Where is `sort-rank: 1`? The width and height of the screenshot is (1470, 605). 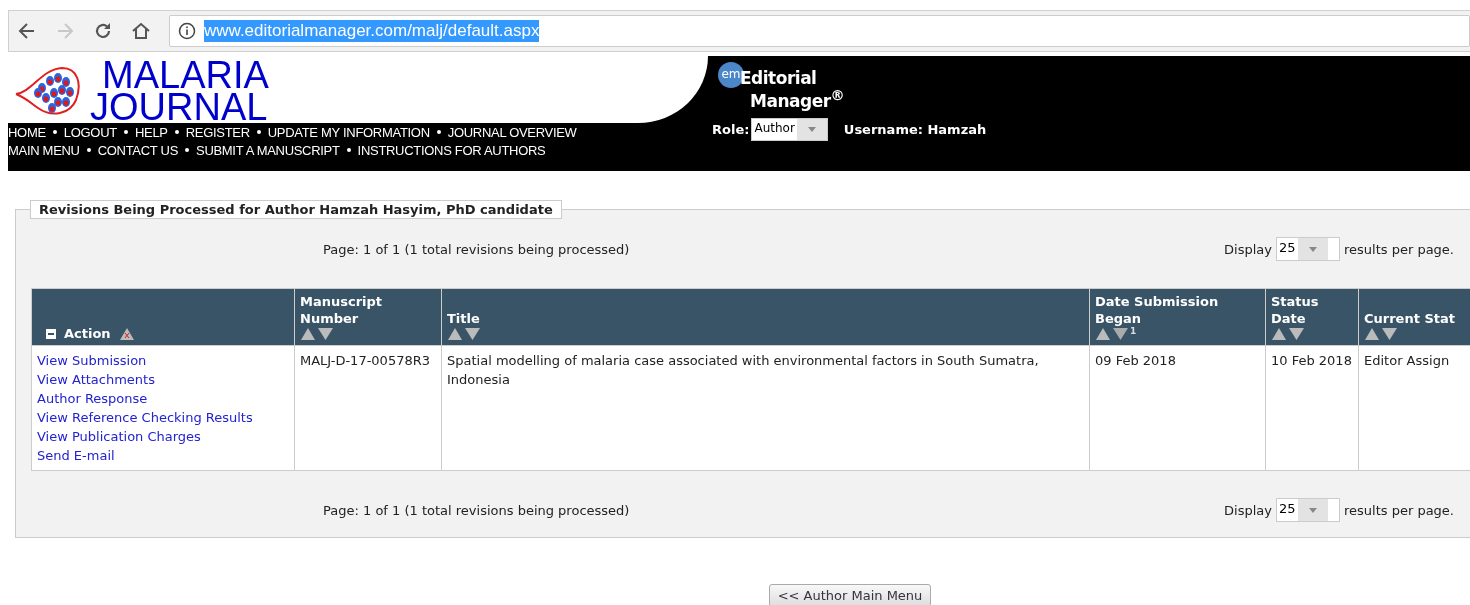
sort-rank: 1 is located at coordinates (1133, 331).